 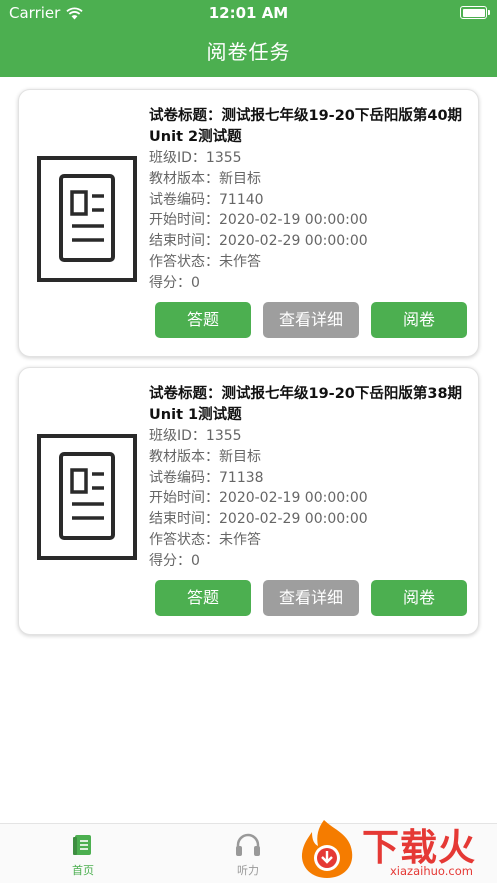 I want to click on tab-home-label: 首页, so click(x=83, y=870).